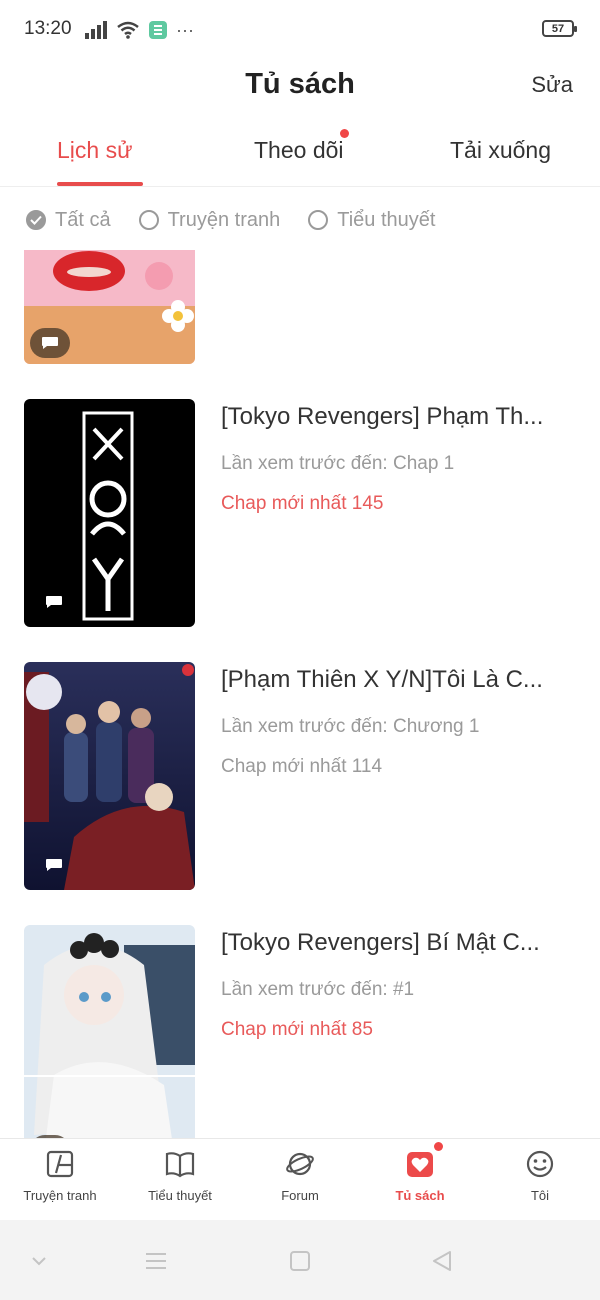 This screenshot has width=600, height=1300. I want to click on smiley-face-icon, so click(540, 1164).